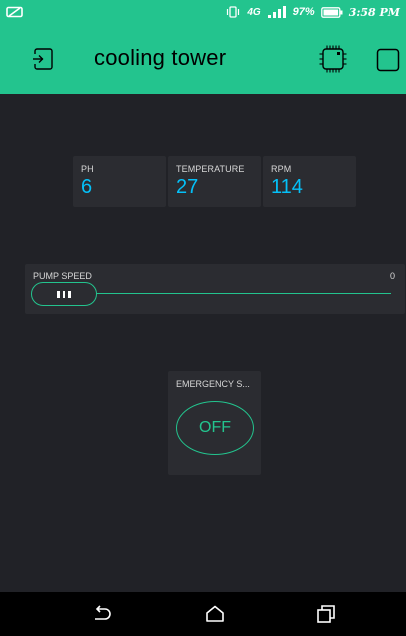 The width and height of the screenshot is (406, 636). Describe the element at coordinates (215, 614) in the screenshot. I see `home-icon` at that location.